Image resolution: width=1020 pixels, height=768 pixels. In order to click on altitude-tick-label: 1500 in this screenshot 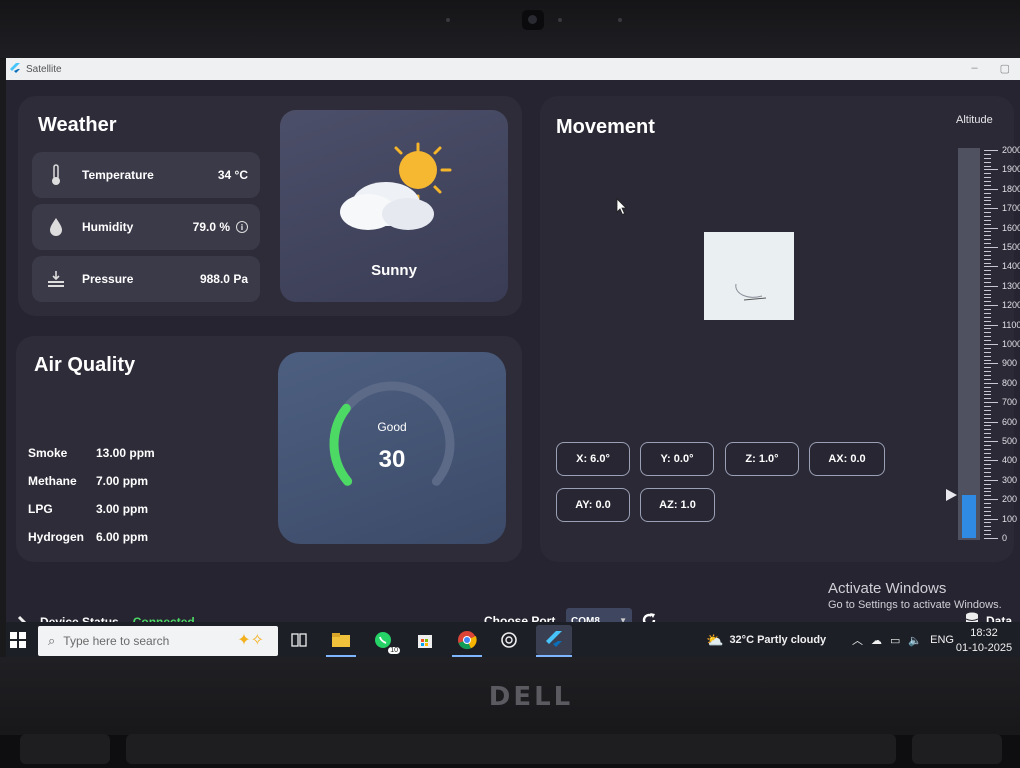, I will do `click(1011, 247)`.